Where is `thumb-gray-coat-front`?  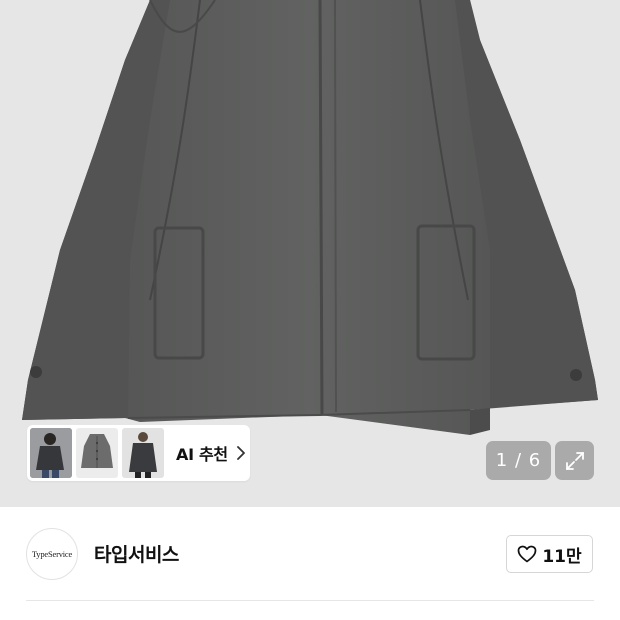
thumb-gray-coat-front is located at coordinates (97, 453).